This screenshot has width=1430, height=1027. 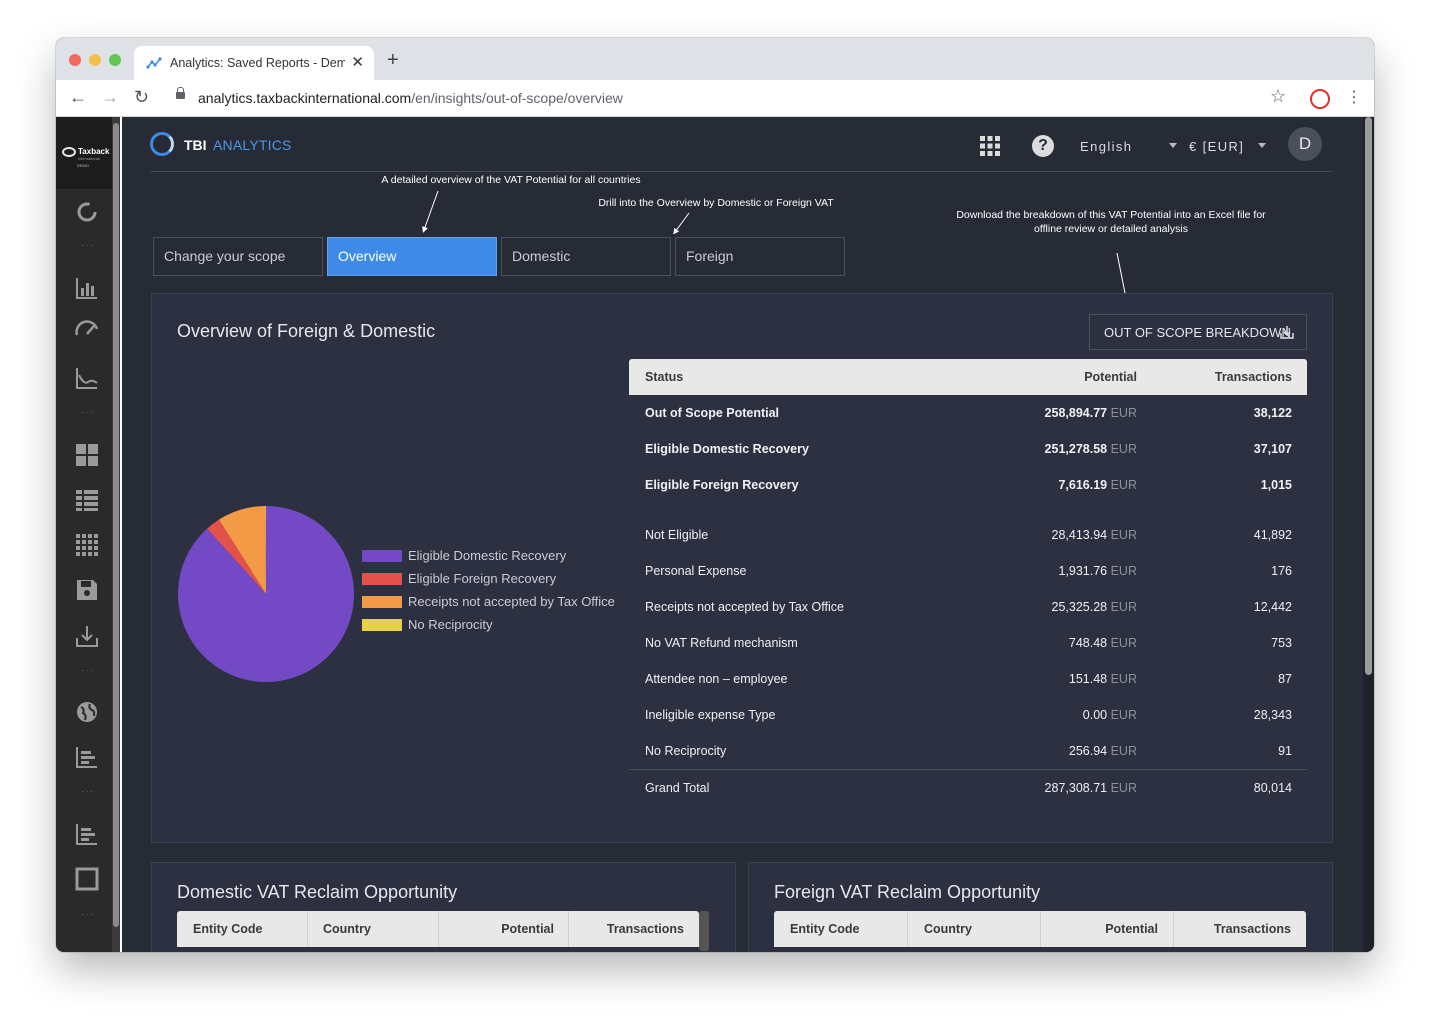 I want to click on help-icon: ?, so click(x=1043, y=146).